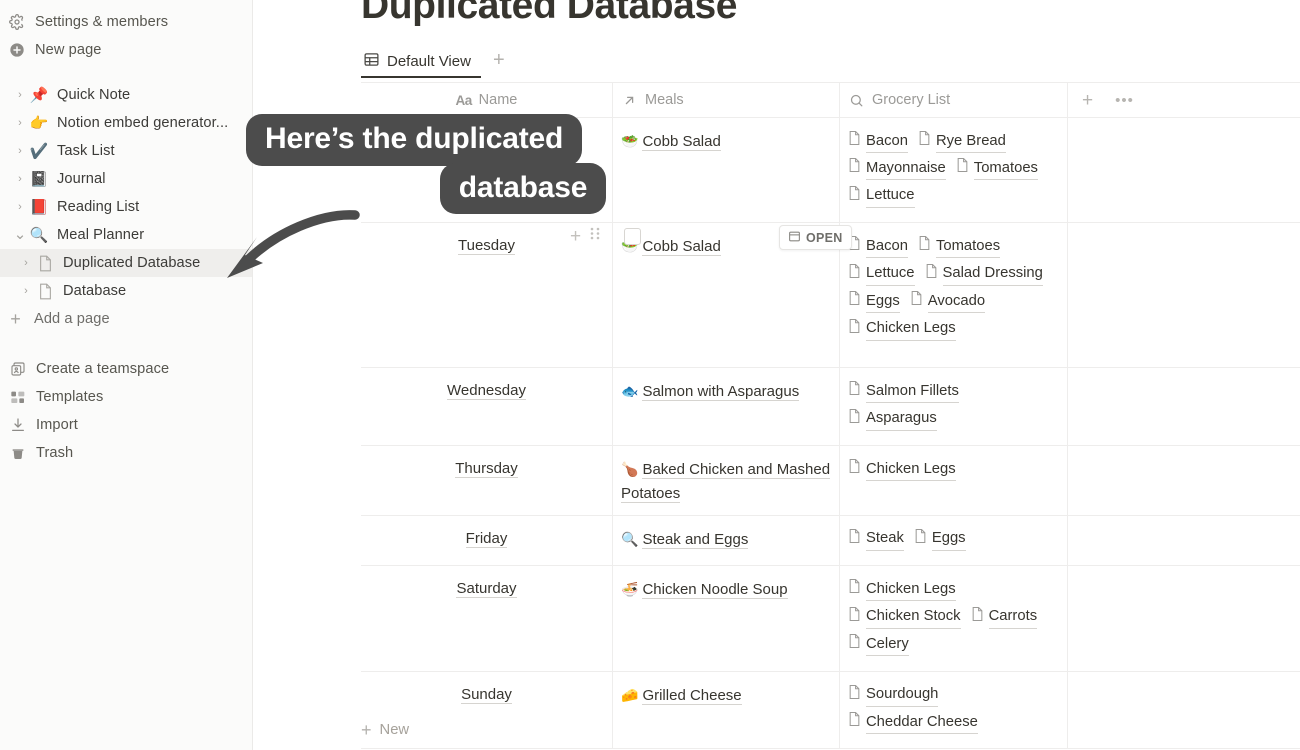  I want to click on cell-name: Friday, so click(487, 540).